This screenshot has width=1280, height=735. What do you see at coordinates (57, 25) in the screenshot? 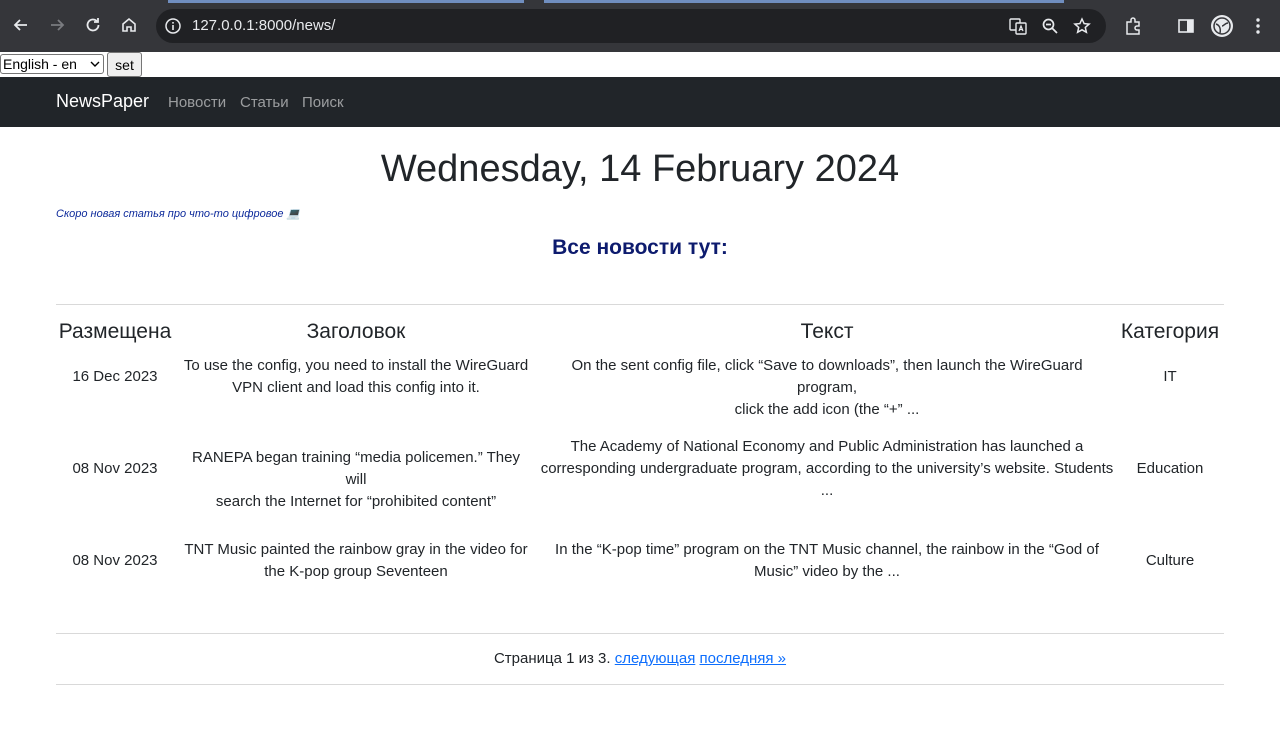
I see `forward-icon` at bounding box center [57, 25].